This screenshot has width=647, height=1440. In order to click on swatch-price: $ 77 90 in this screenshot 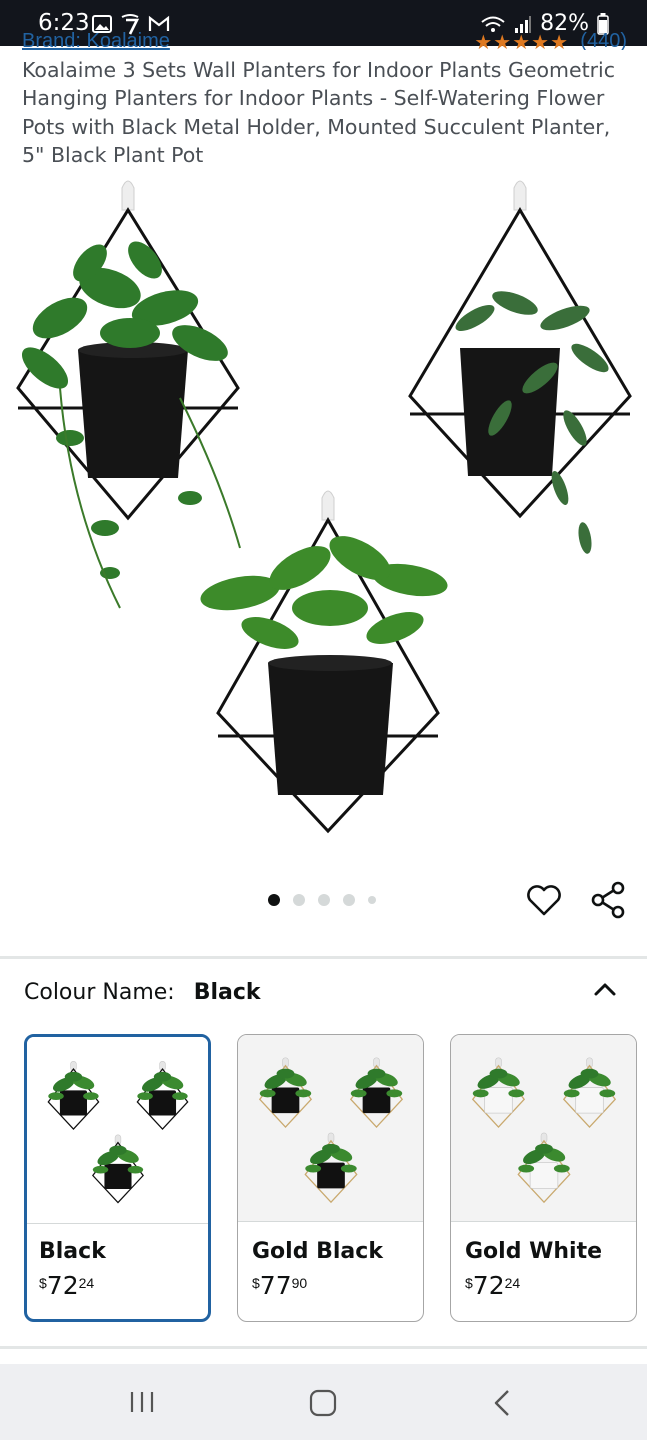, I will do `click(279, 1285)`.